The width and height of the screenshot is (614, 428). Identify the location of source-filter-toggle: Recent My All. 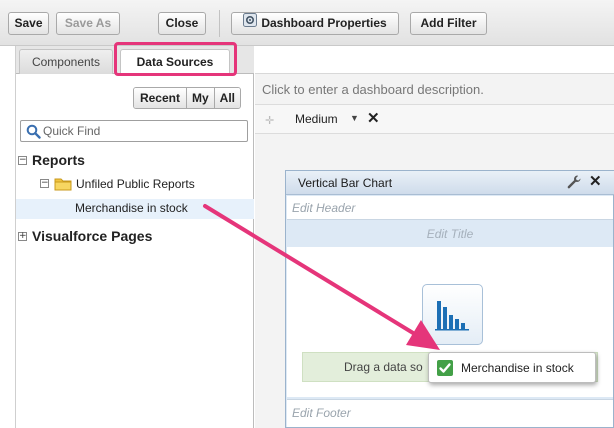
(186, 98).